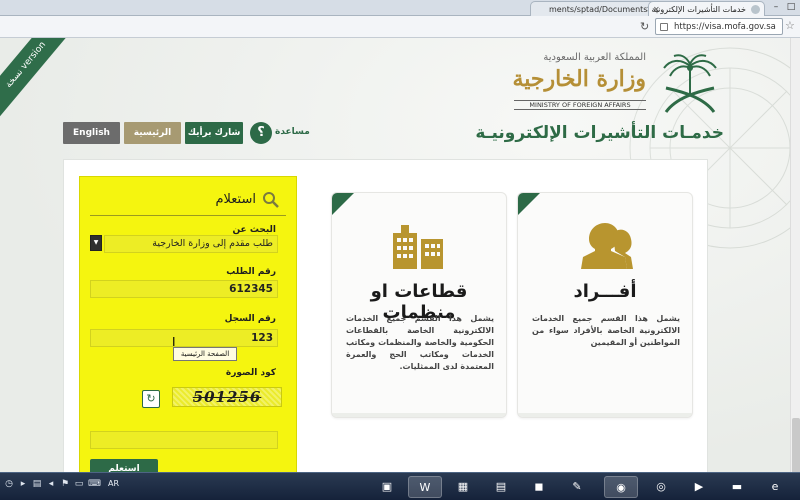 The width and height of the screenshot is (800, 500). I want to click on page-icon, so click(664, 27).